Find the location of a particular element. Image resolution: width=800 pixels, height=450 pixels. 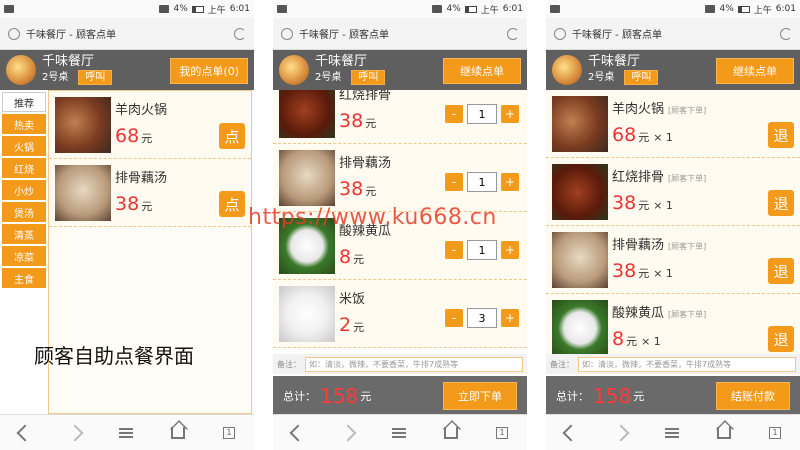

dish-name: 排骨藕汤 is located at coordinates (365, 163).